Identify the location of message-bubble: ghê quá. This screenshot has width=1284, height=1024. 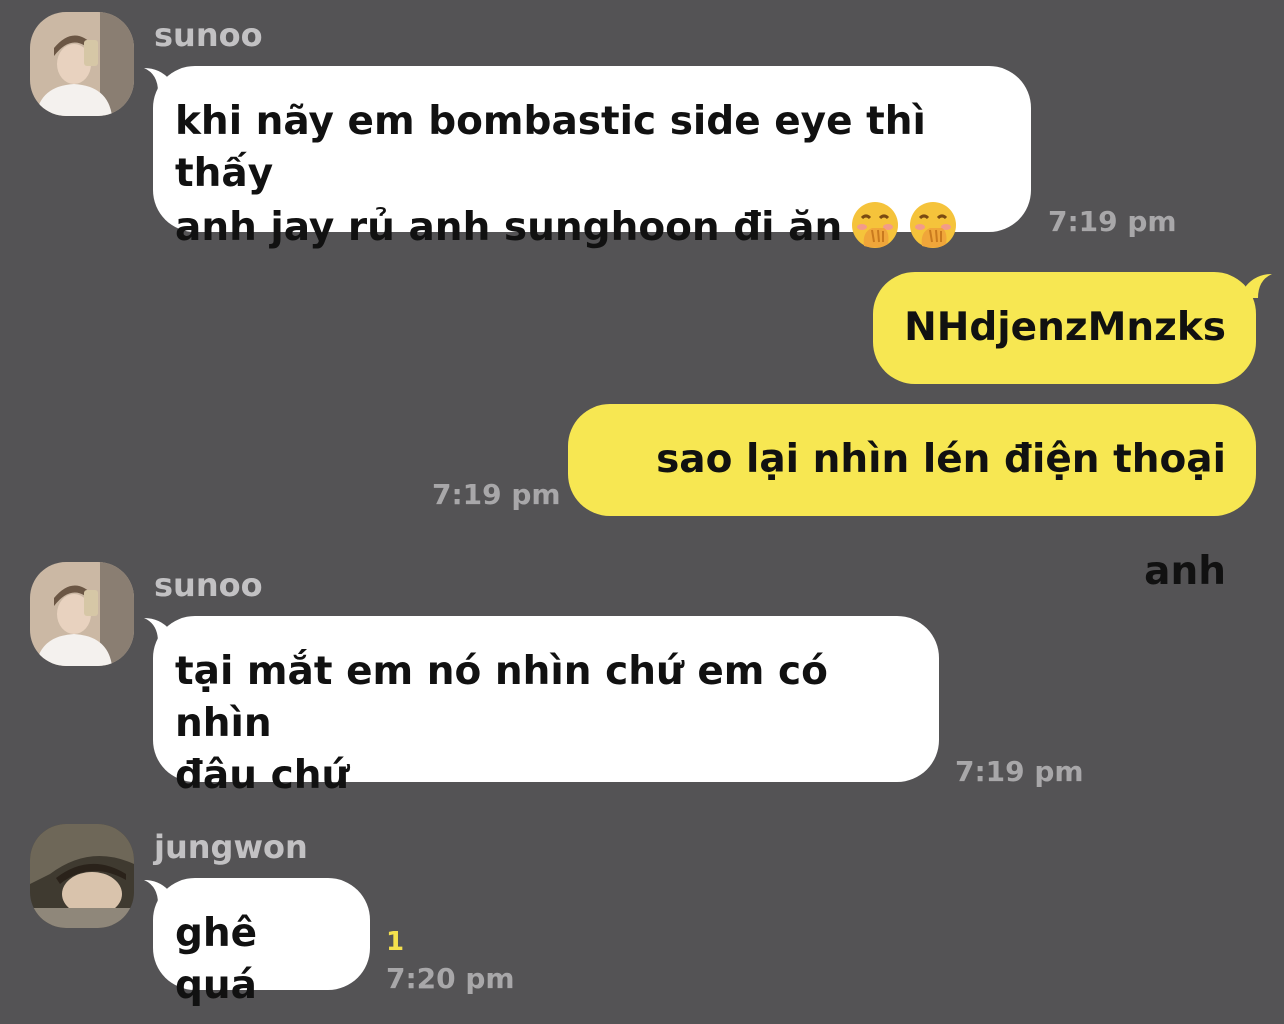
(261, 943).